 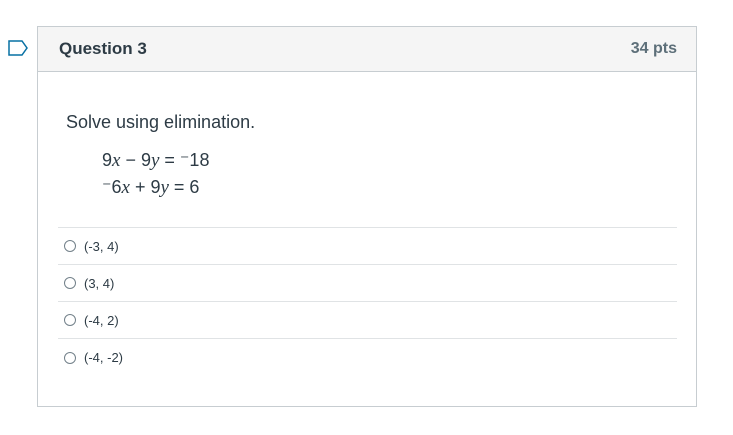 What do you see at coordinates (103, 357) in the screenshot?
I see `answer-label: (-4, -2)` at bounding box center [103, 357].